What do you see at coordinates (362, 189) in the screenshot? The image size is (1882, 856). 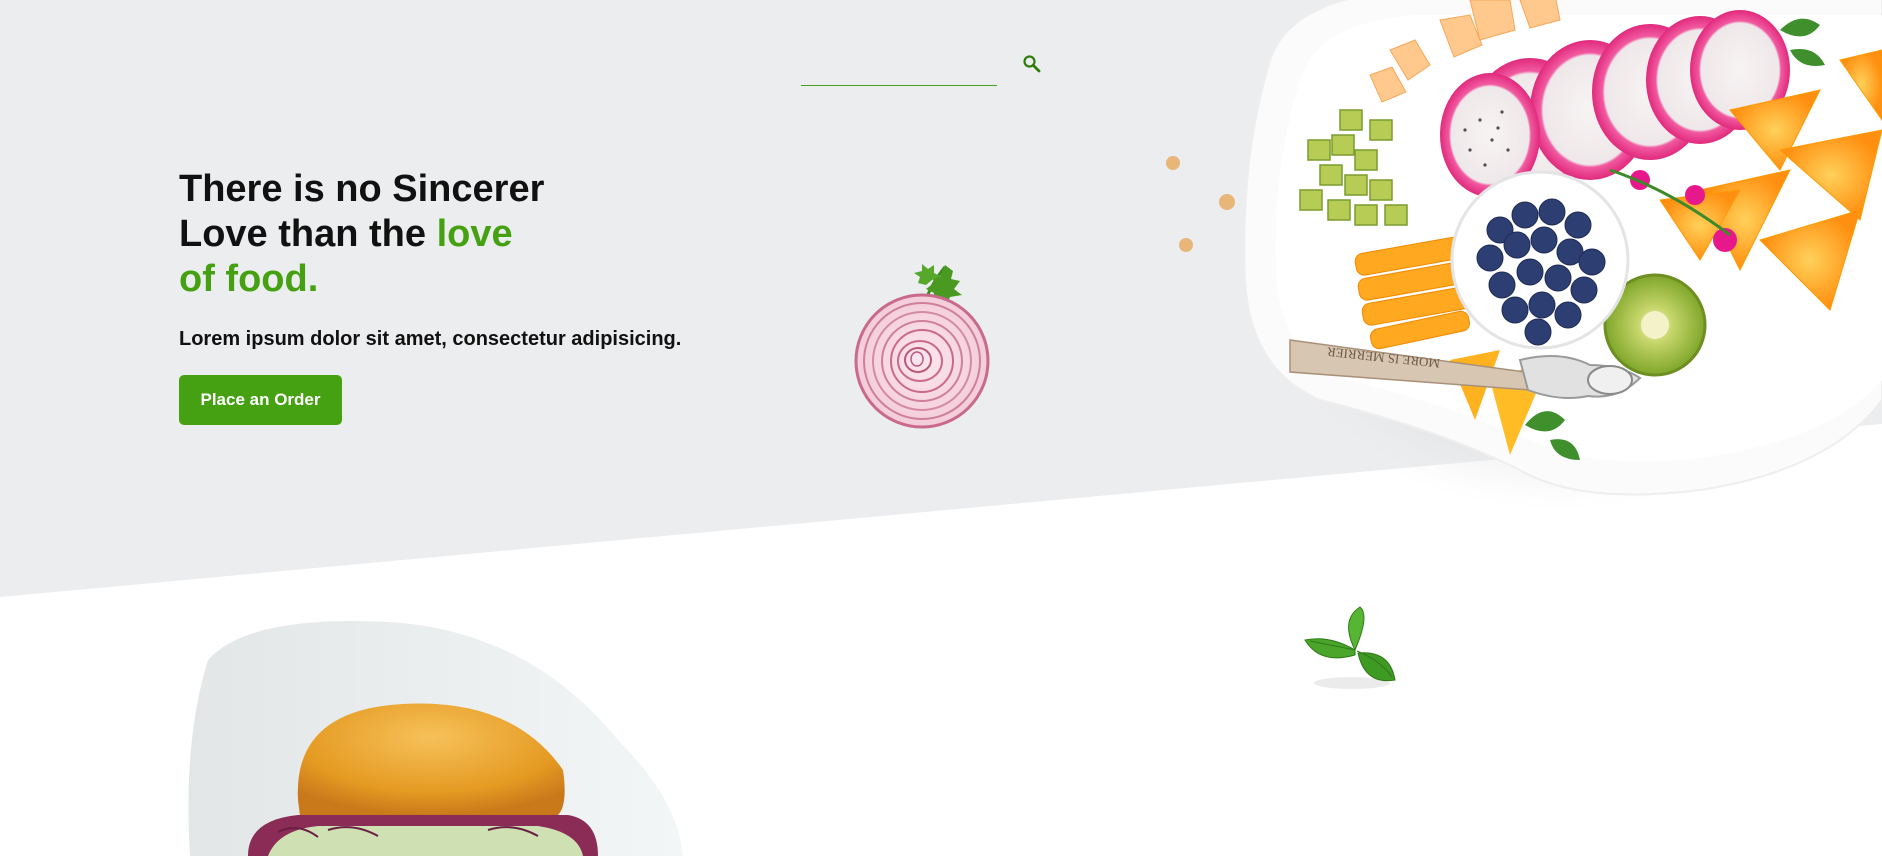 I see `hero-title-line1: There is no Sincerer` at bounding box center [362, 189].